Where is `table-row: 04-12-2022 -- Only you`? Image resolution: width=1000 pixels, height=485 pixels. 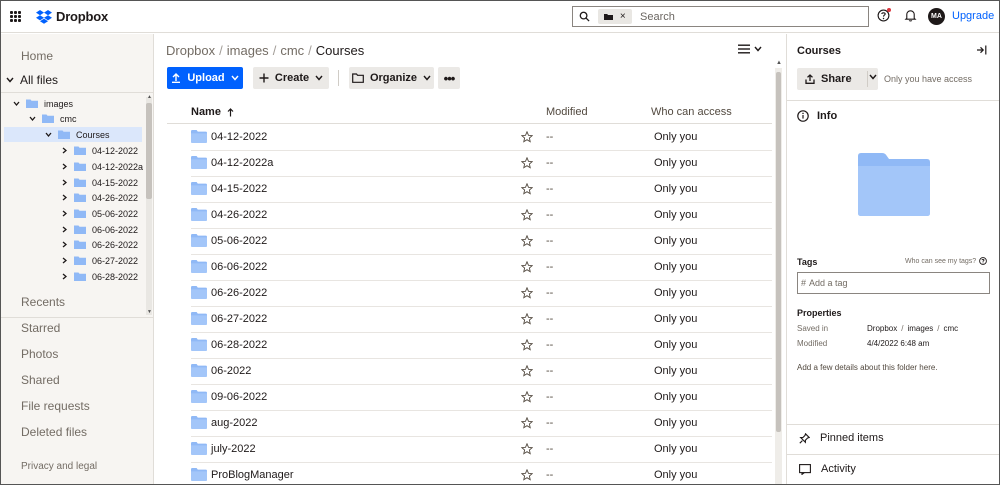
table-row: 04-12-2022 -- Only you is located at coordinates (481, 138).